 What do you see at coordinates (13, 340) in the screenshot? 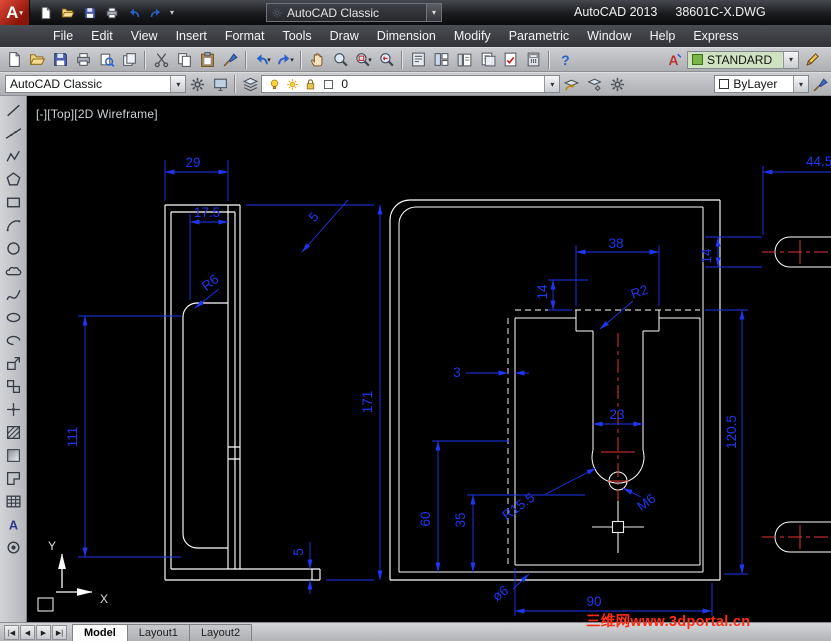
I see `earc-button` at bounding box center [13, 340].